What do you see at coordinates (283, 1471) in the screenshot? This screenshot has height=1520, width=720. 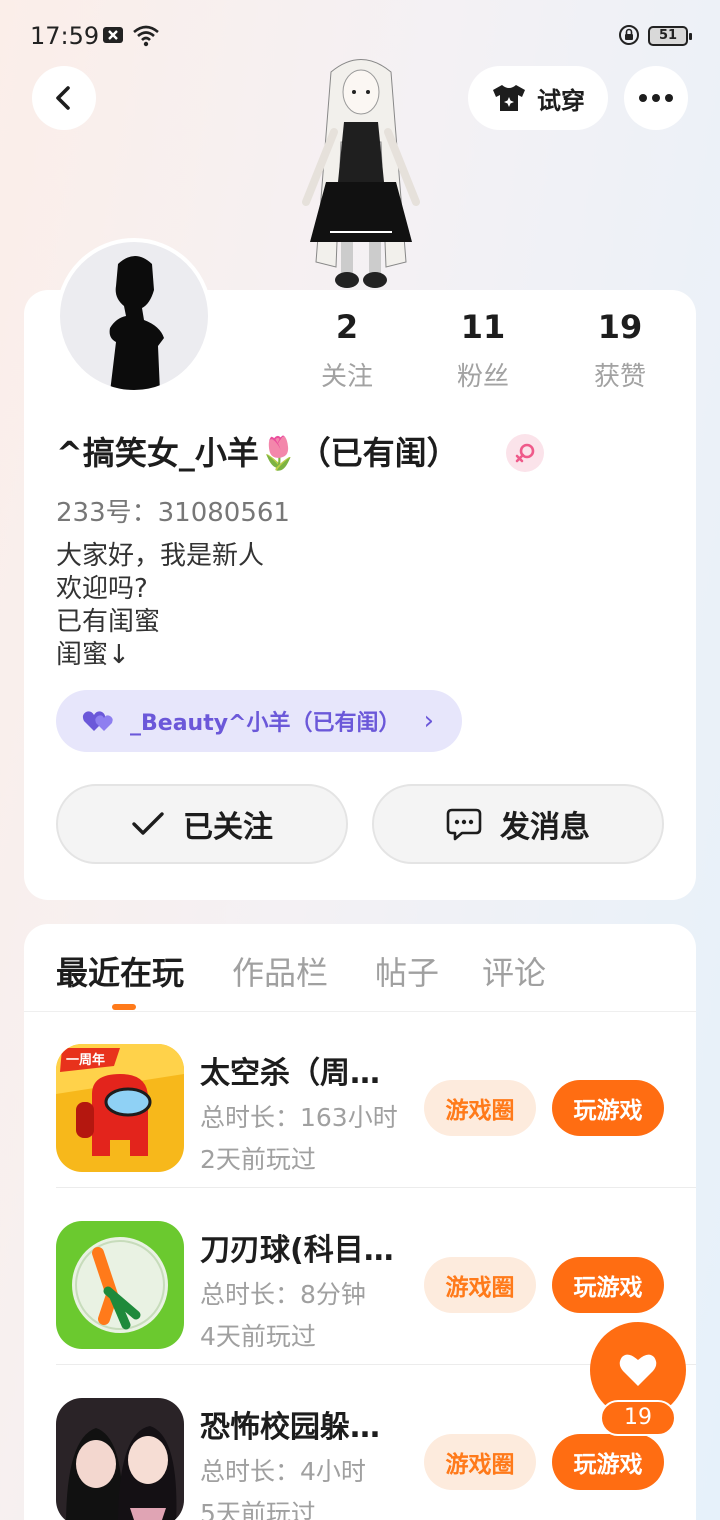 I see `game-duration: 总时长：4小时` at bounding box center [283, 1471].